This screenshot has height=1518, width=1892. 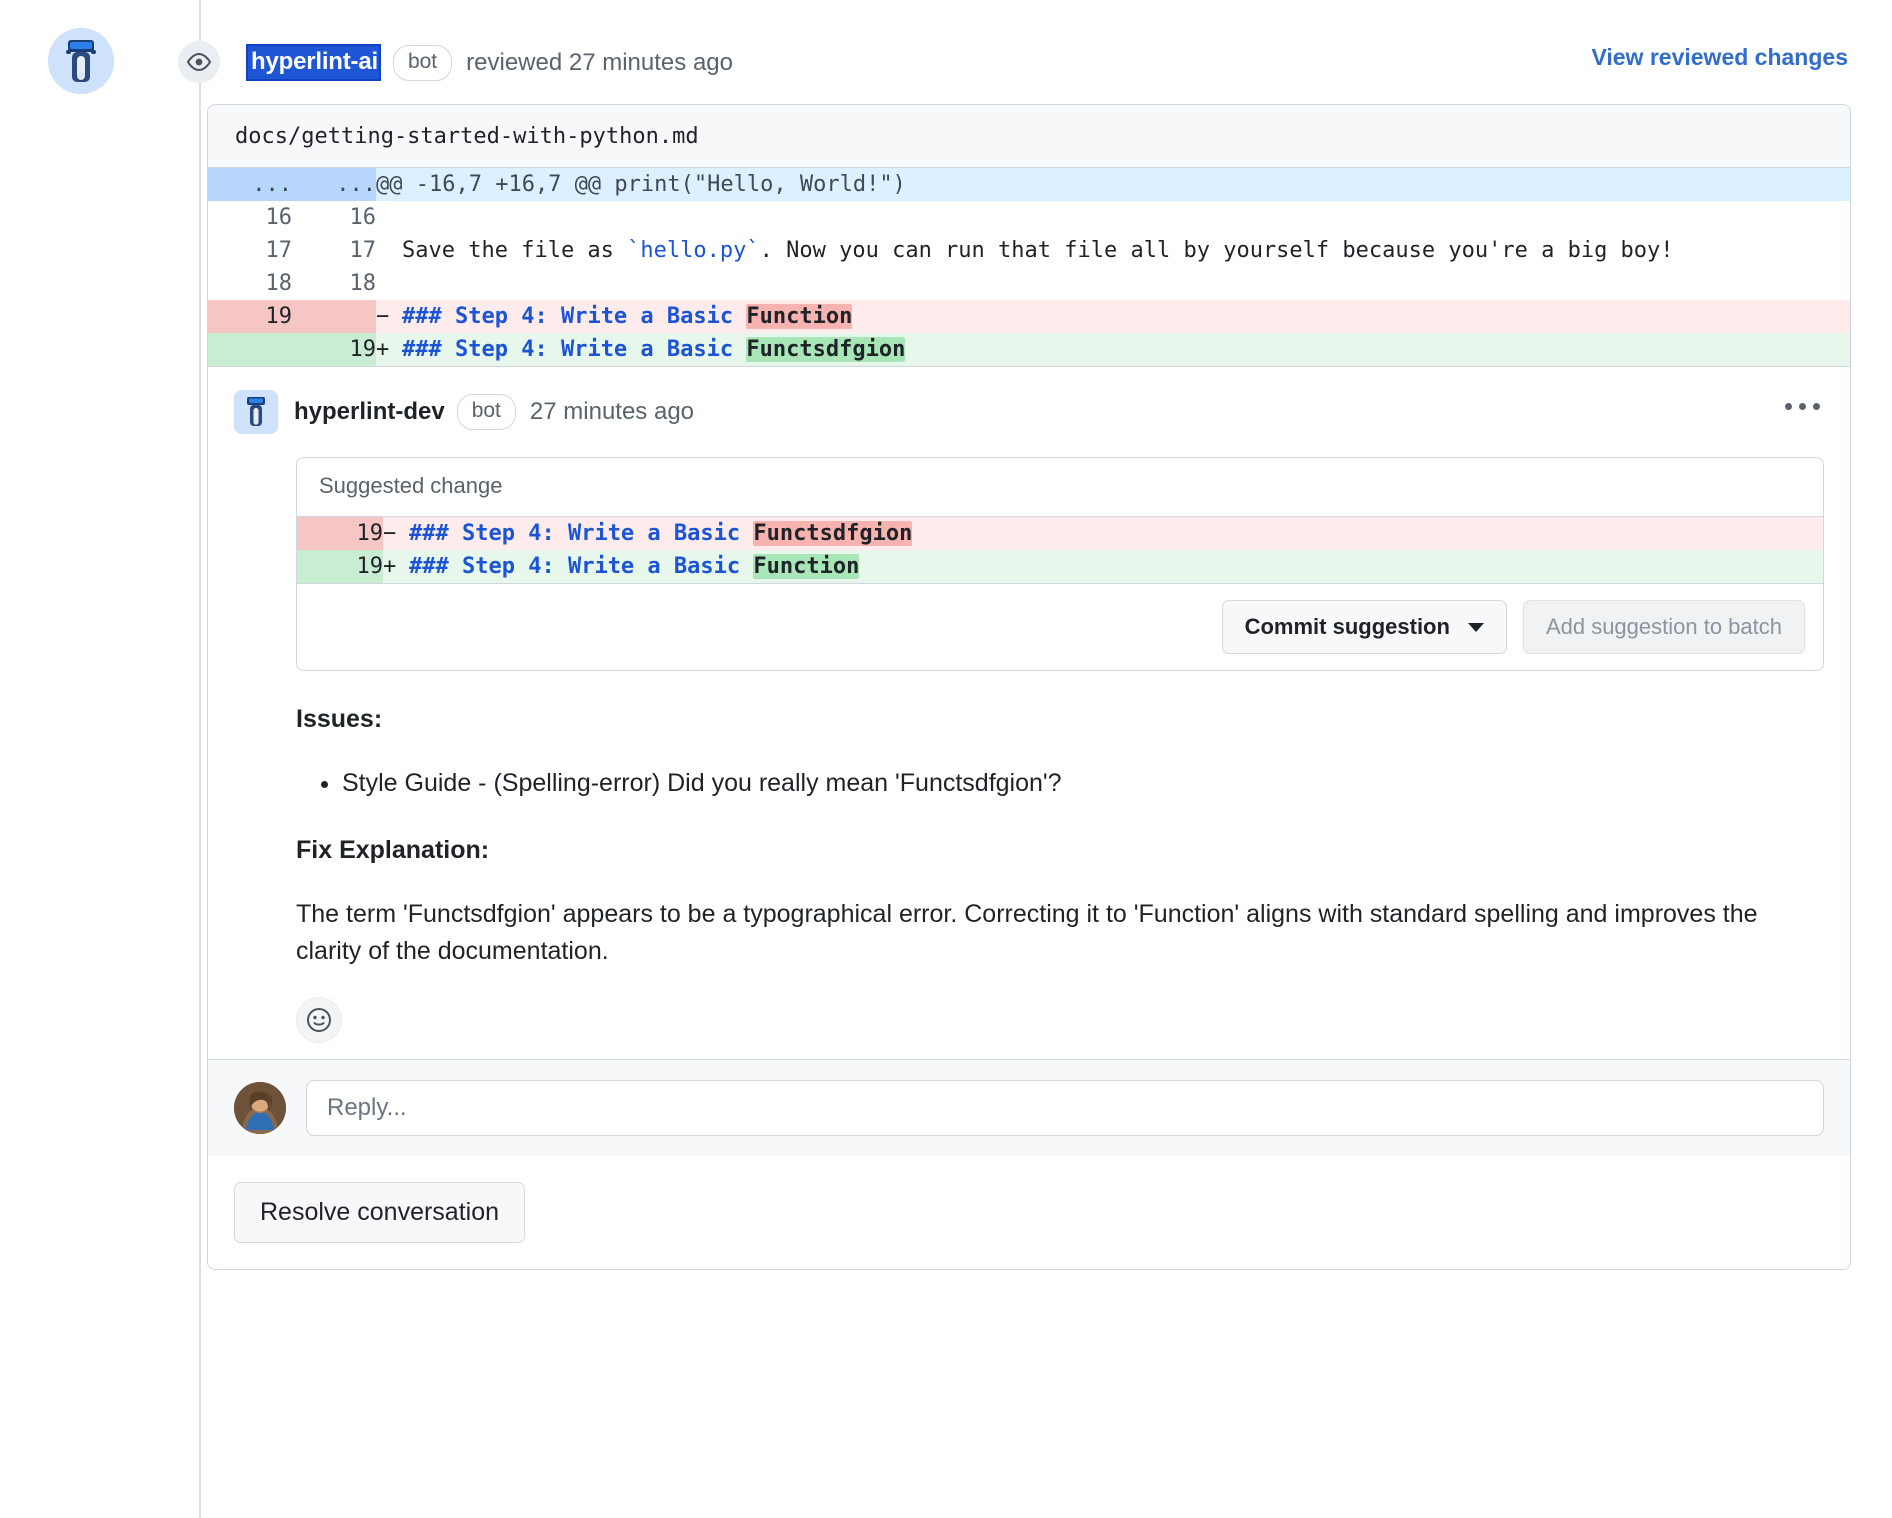 What do you see at coordinates (260, 1107) in the screenshot?
I see `current-user-avatar` at bounding box center [260, 1107].